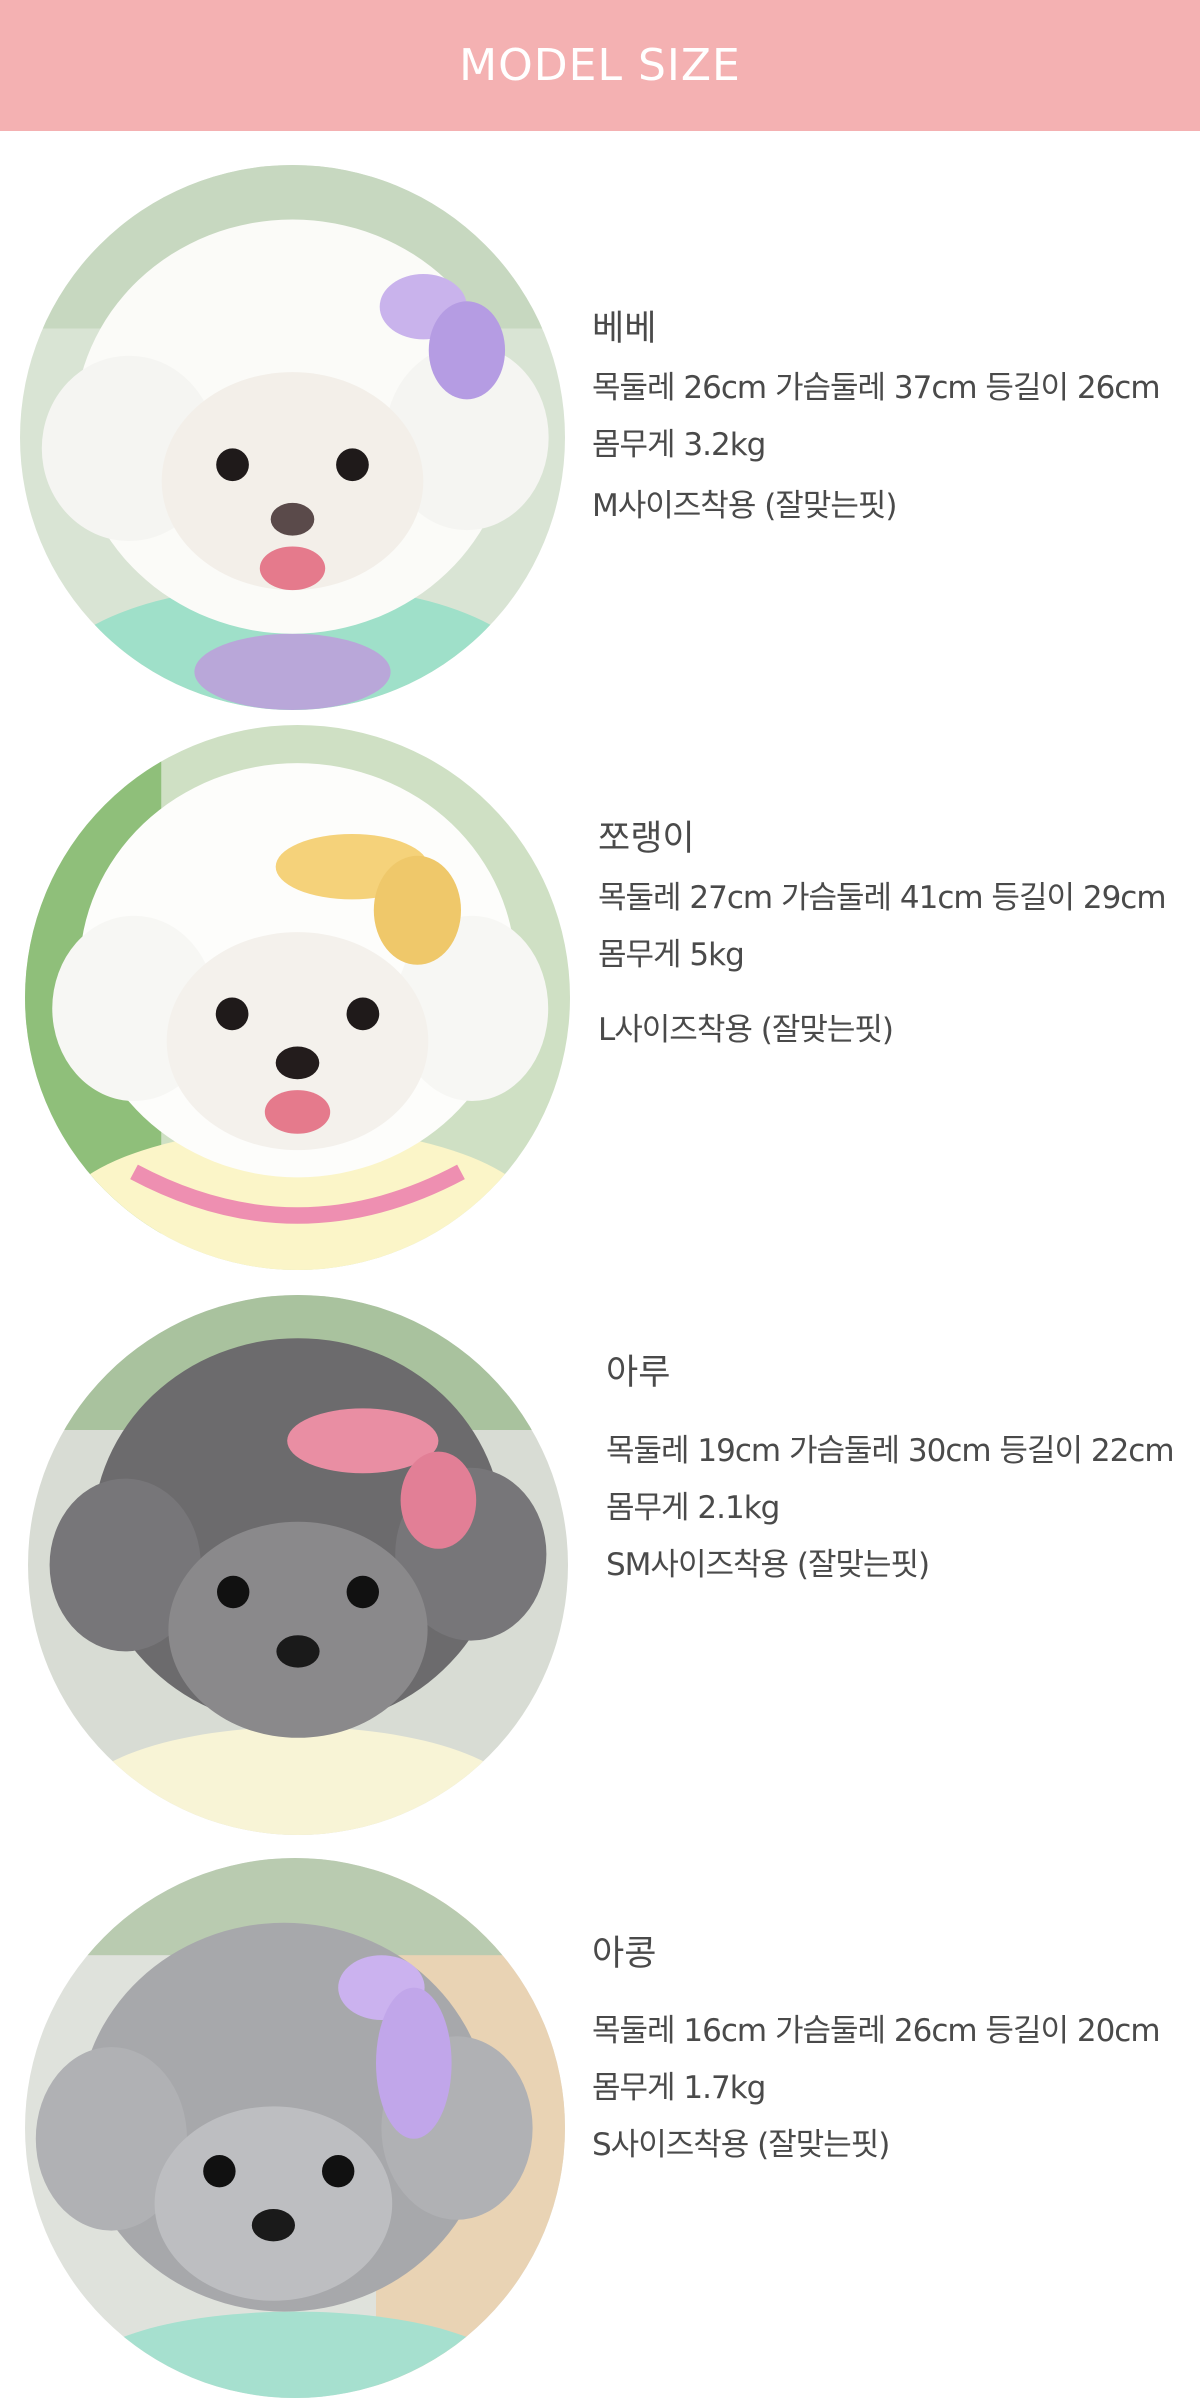 Image resolution: width=1200 pixels, height=2398 pixels. I want to click on model-fit: M사이즈착용 (잘맞는핏), so click(744, 506).